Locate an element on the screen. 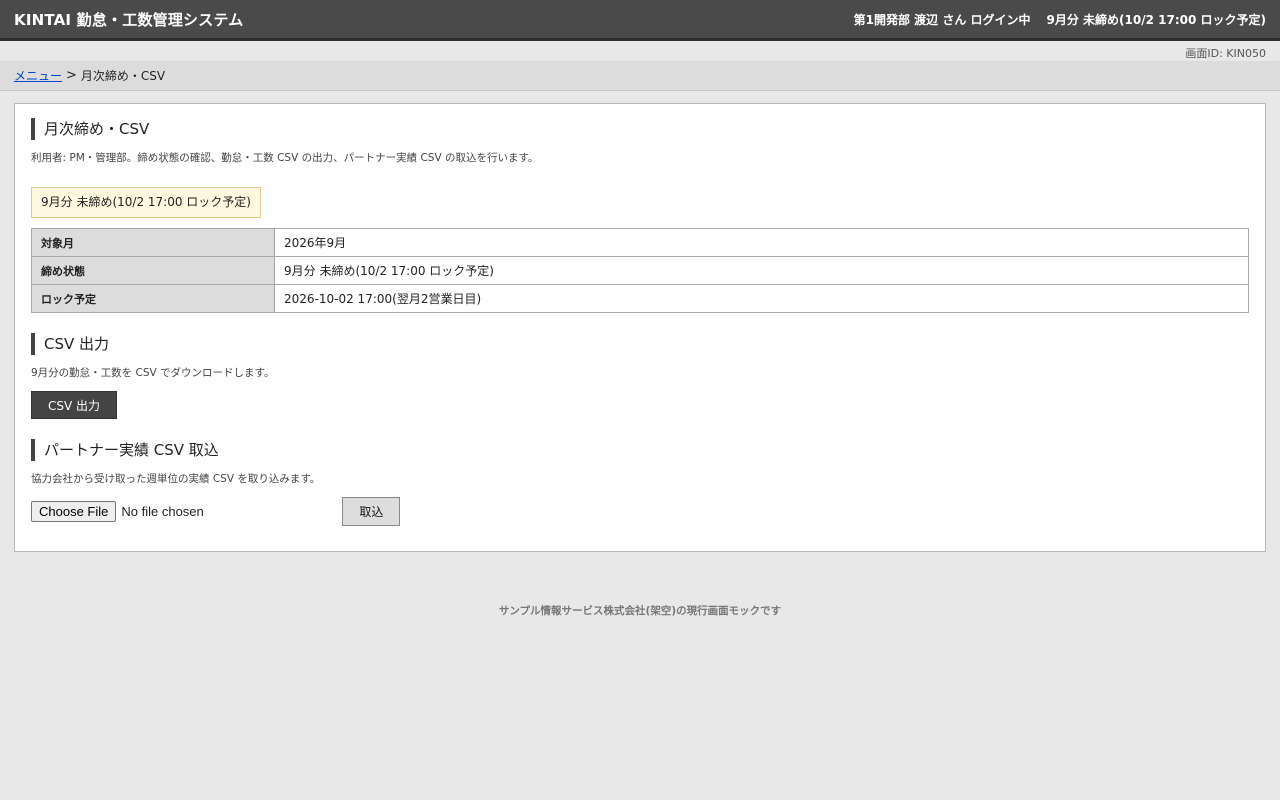 Image resolution: width=1280 pixels, height=800 pixels. table-row: 対象月 2026年9月 is located at coordinates (640, 242).